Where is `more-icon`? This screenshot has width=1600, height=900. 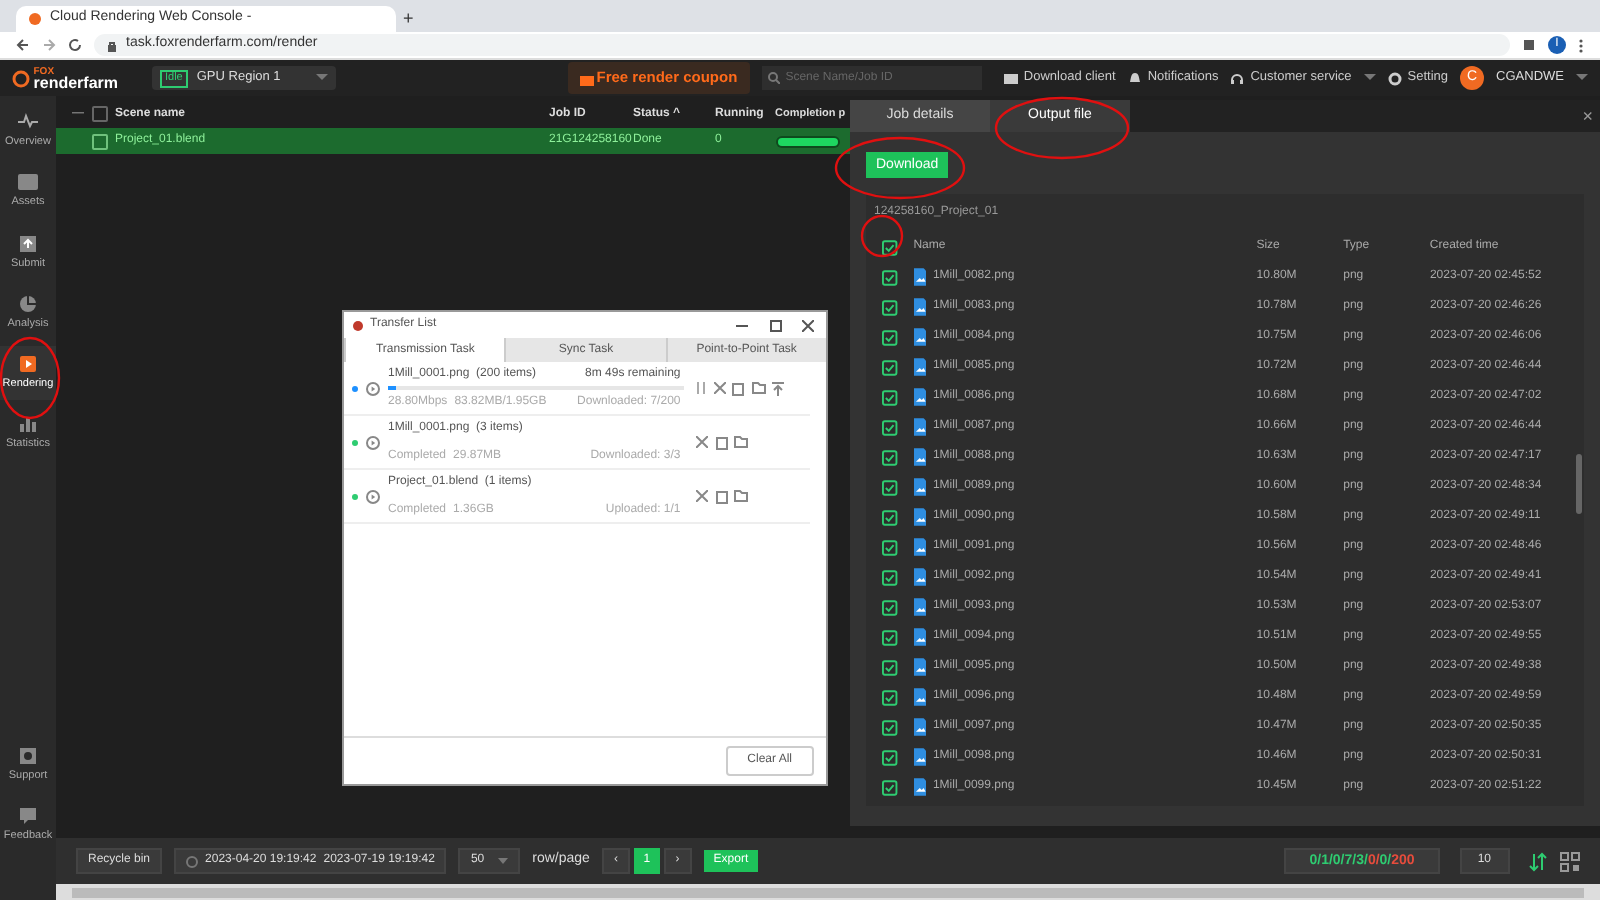 more-icon is located at coordinates (1581, 45).